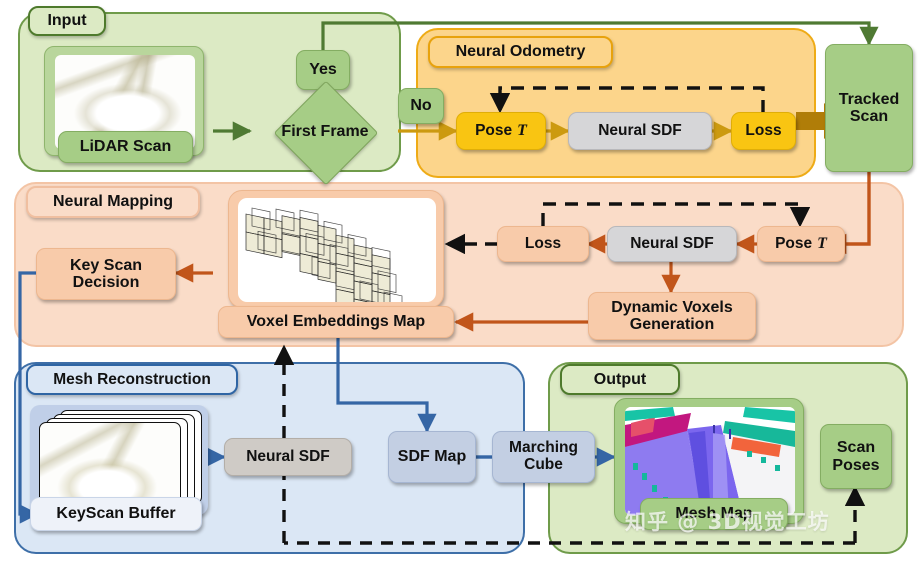 The height and width of the screenshot is (561, 922). Describe the element at coordinates (640, 131) in the screenshot. I see `odometry-neural-sdf-node: Neural SDF` at that location.